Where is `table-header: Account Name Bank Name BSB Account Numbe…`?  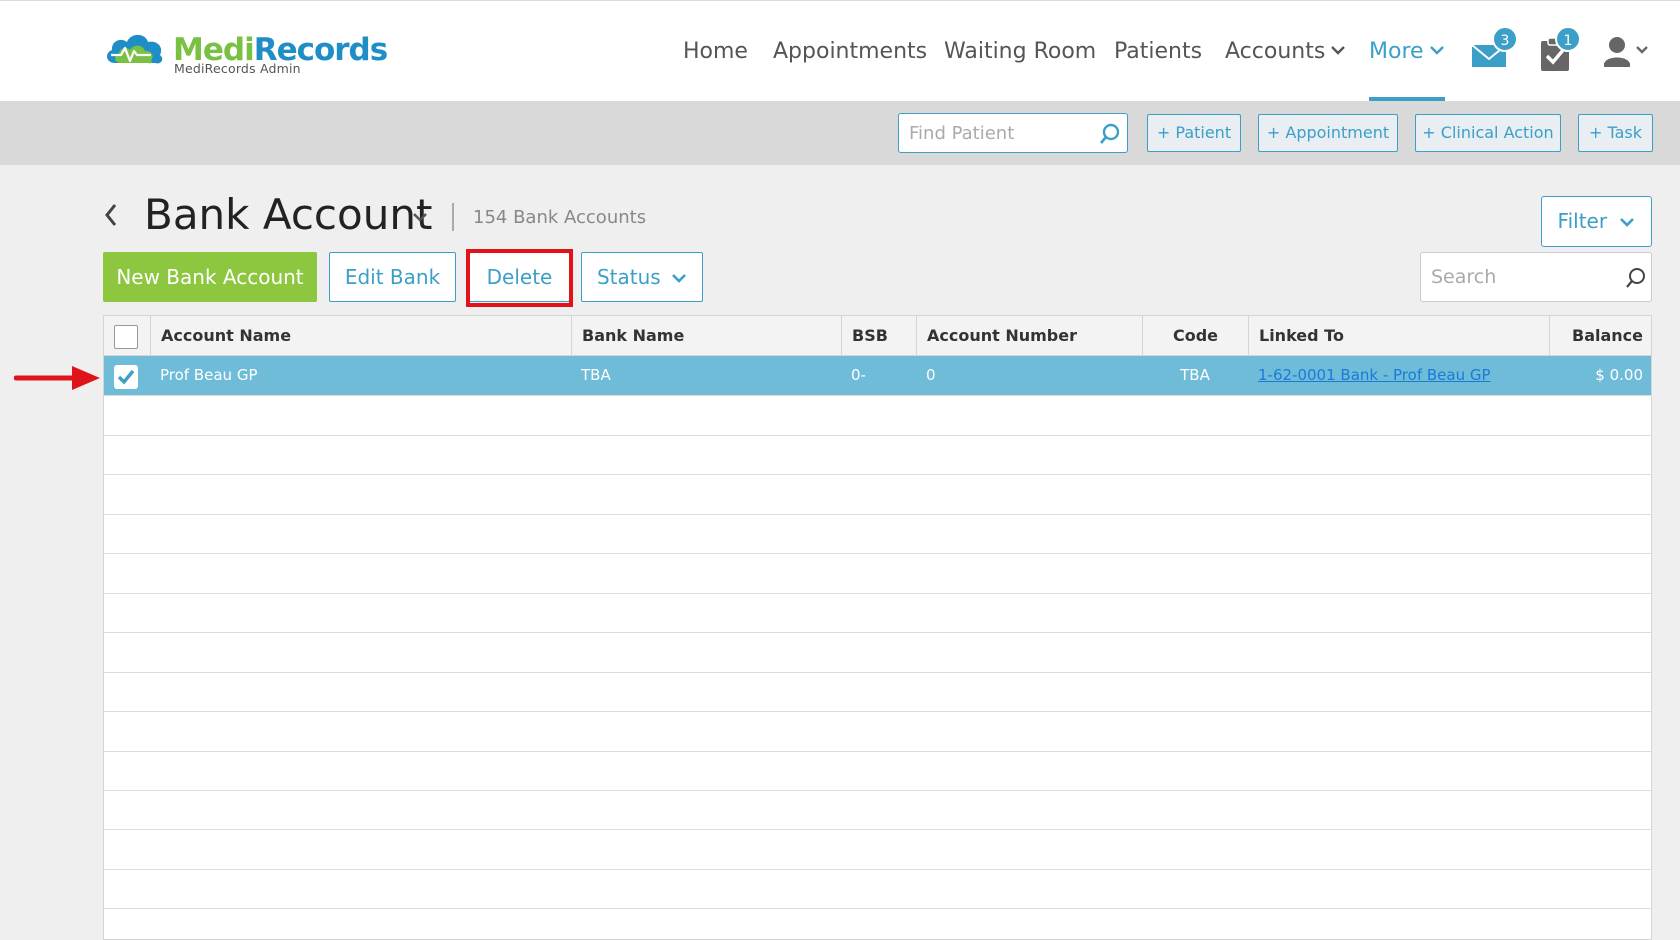 table-header: Account Name Bank Name BSB Account Numbe… is located at coordinates (877, 336).